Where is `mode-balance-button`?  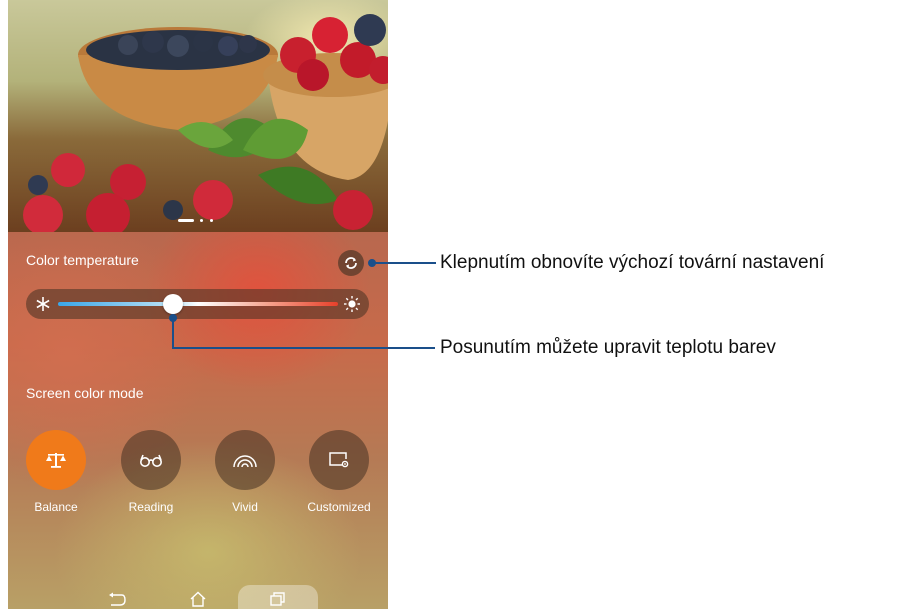
mode-balance-button is located at coordinates (56, 460).